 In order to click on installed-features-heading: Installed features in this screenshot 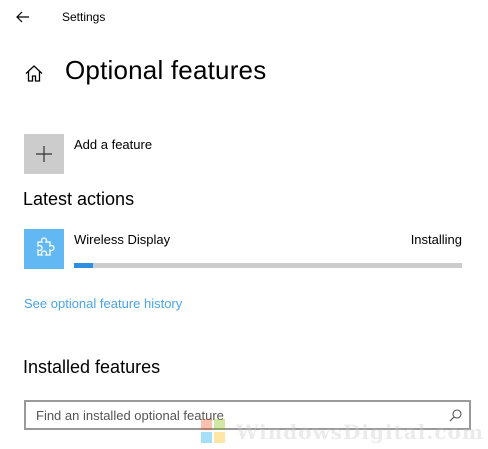, I will do `click(92, 367)`.